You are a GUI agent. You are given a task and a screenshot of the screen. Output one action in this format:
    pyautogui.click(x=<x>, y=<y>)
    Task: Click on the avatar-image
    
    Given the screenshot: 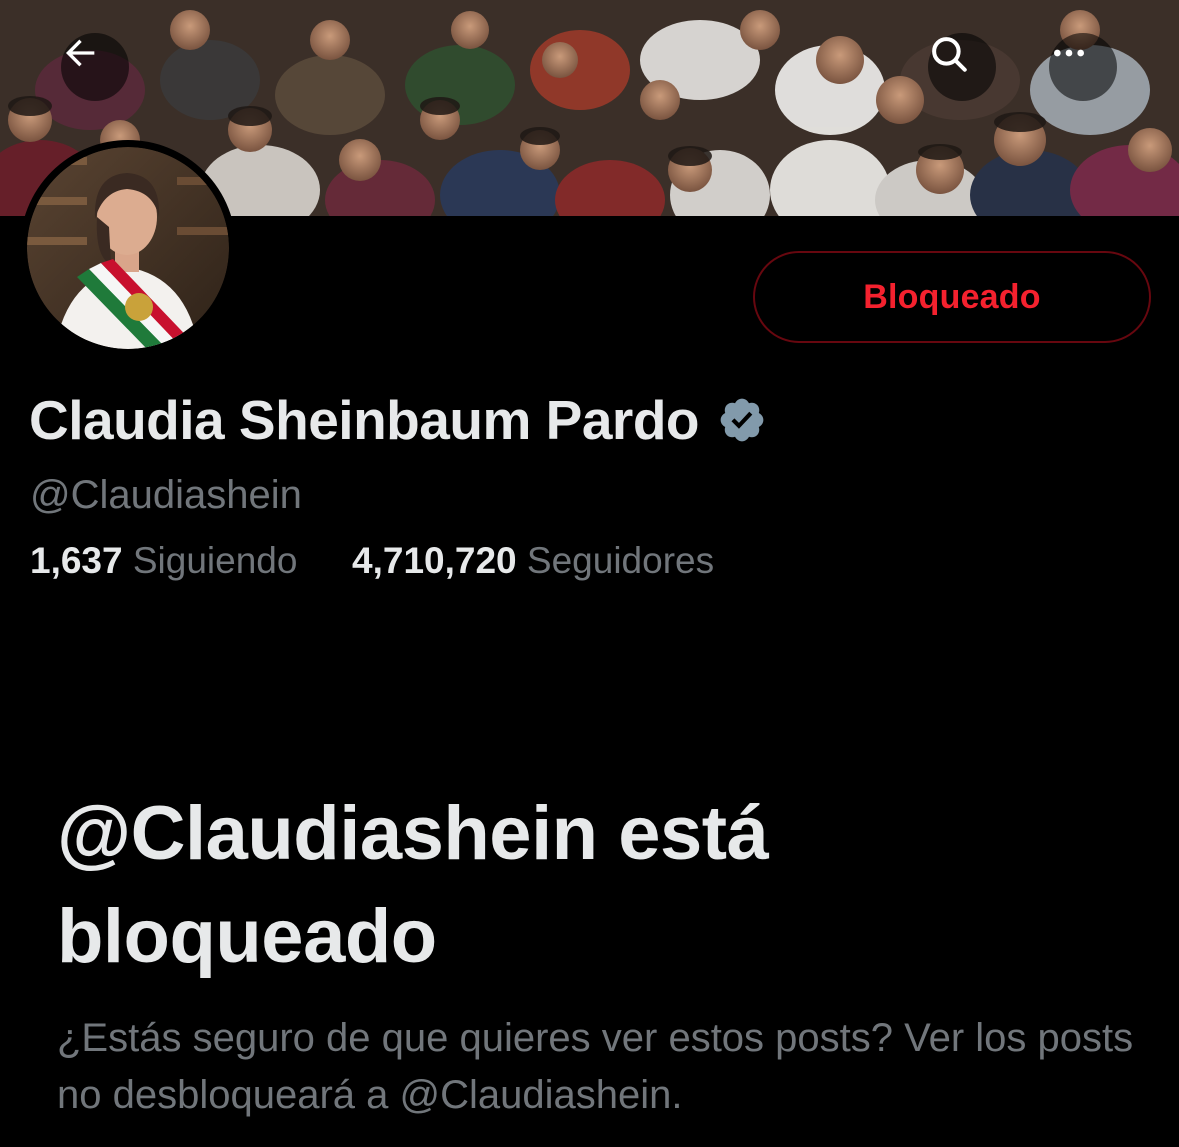 What is the action you would take?
    pyautogui.click(x=128, y=248)
    